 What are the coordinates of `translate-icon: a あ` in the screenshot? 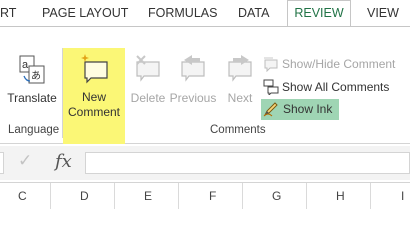 It's located at (32, 69).